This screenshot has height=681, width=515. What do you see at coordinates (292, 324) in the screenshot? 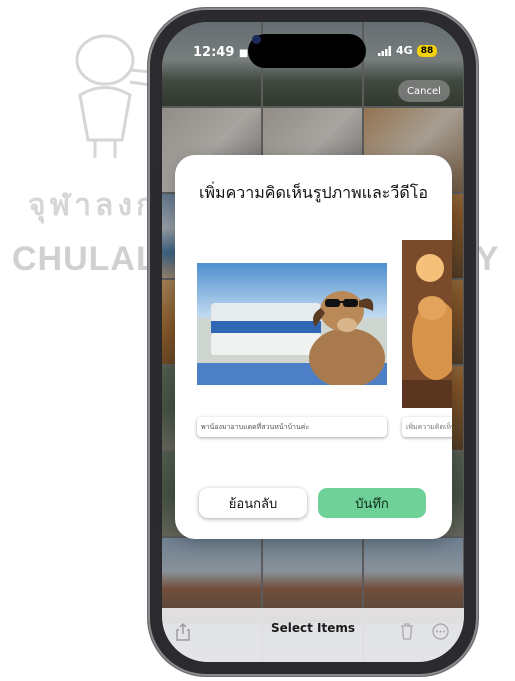
I see `dog-photo` at bounding box center [292, 324].